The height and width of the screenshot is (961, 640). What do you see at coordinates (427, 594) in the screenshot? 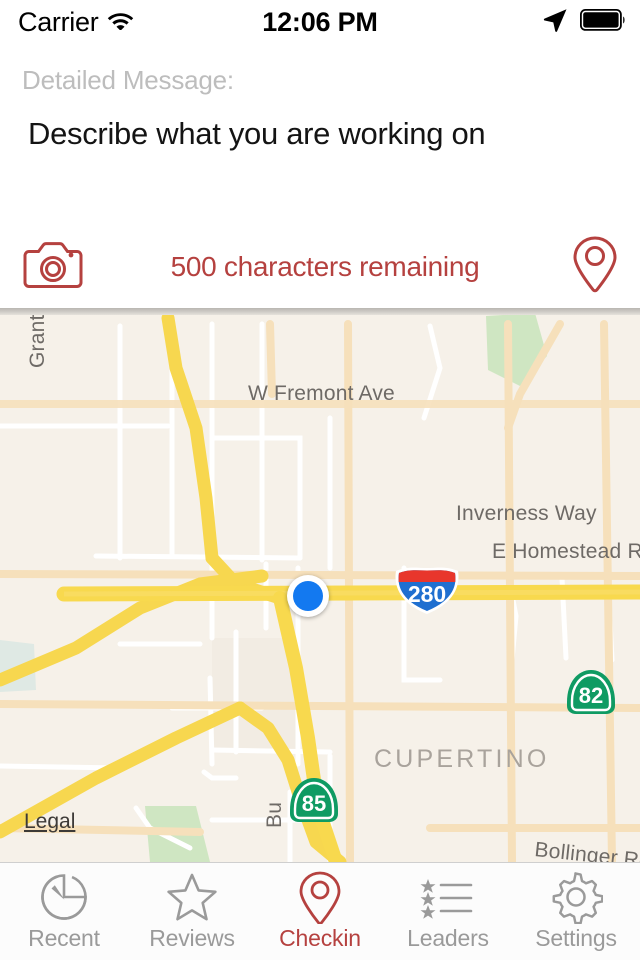
I see `svg-text: 280` at bounding box center [427, 594].